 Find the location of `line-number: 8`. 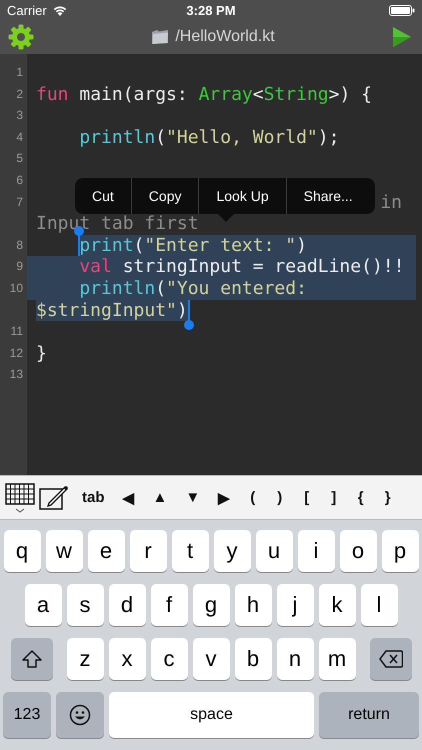

line-number: 8 is located at coordinates (19, 245).